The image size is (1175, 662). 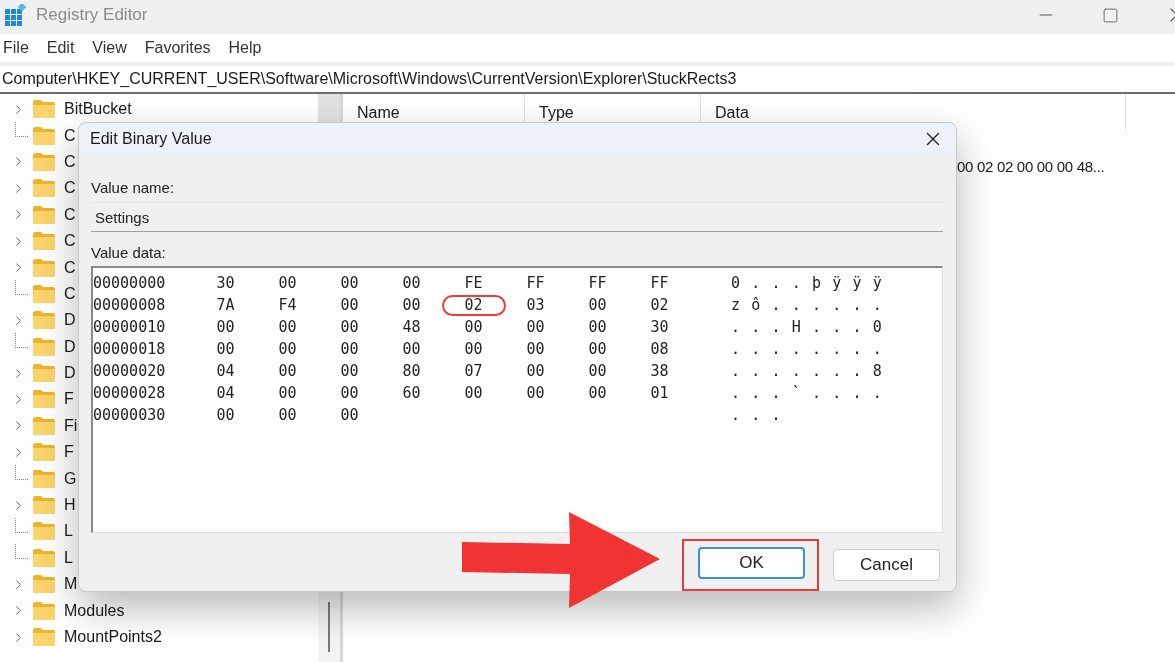 What do you see at coordinates (151, 139) in the screenshot?
I see `dialog-title: Edit Binary Value` at bounding box center [151, 139].